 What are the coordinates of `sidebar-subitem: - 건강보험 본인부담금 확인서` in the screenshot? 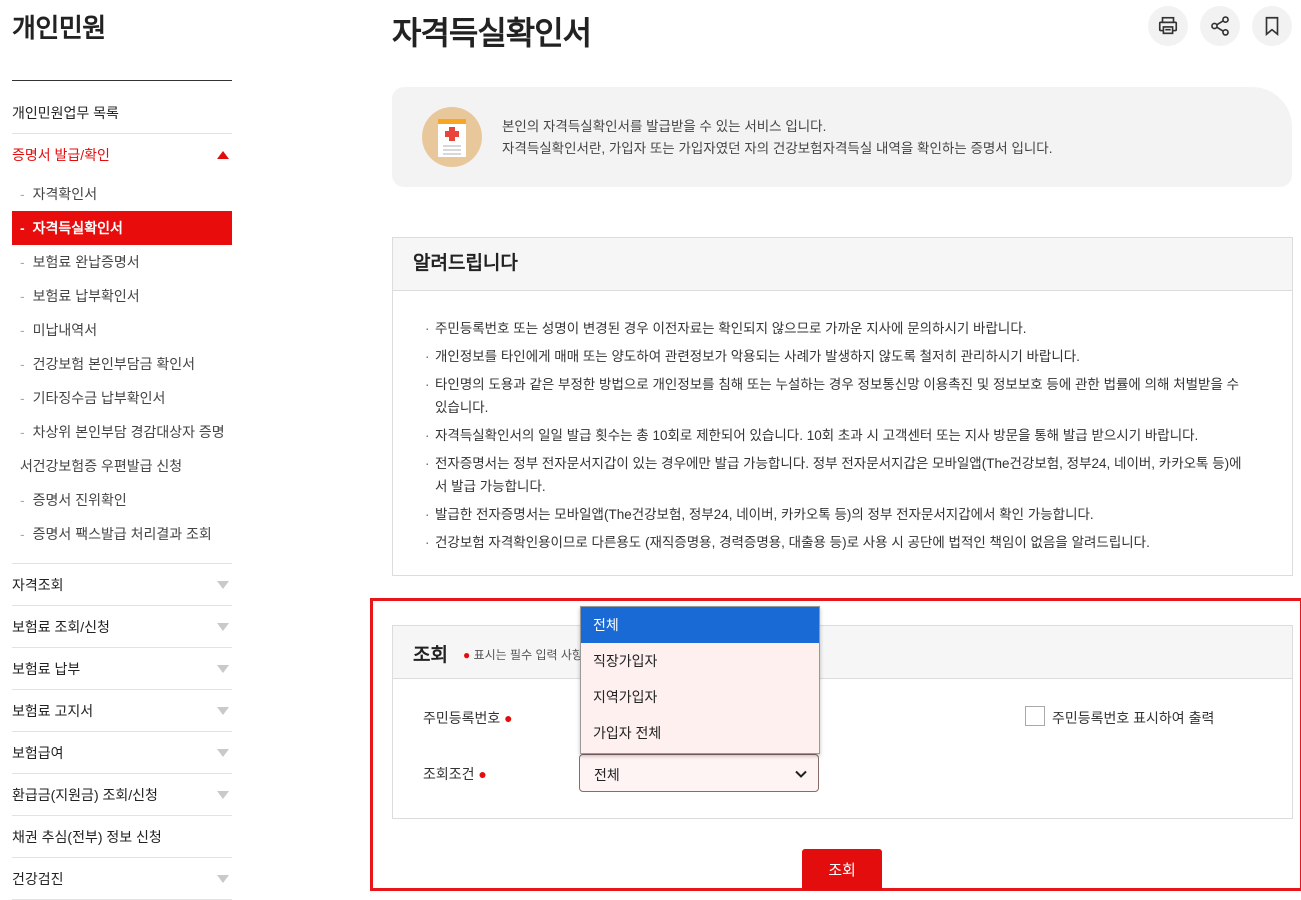 It's located at (122, 364).